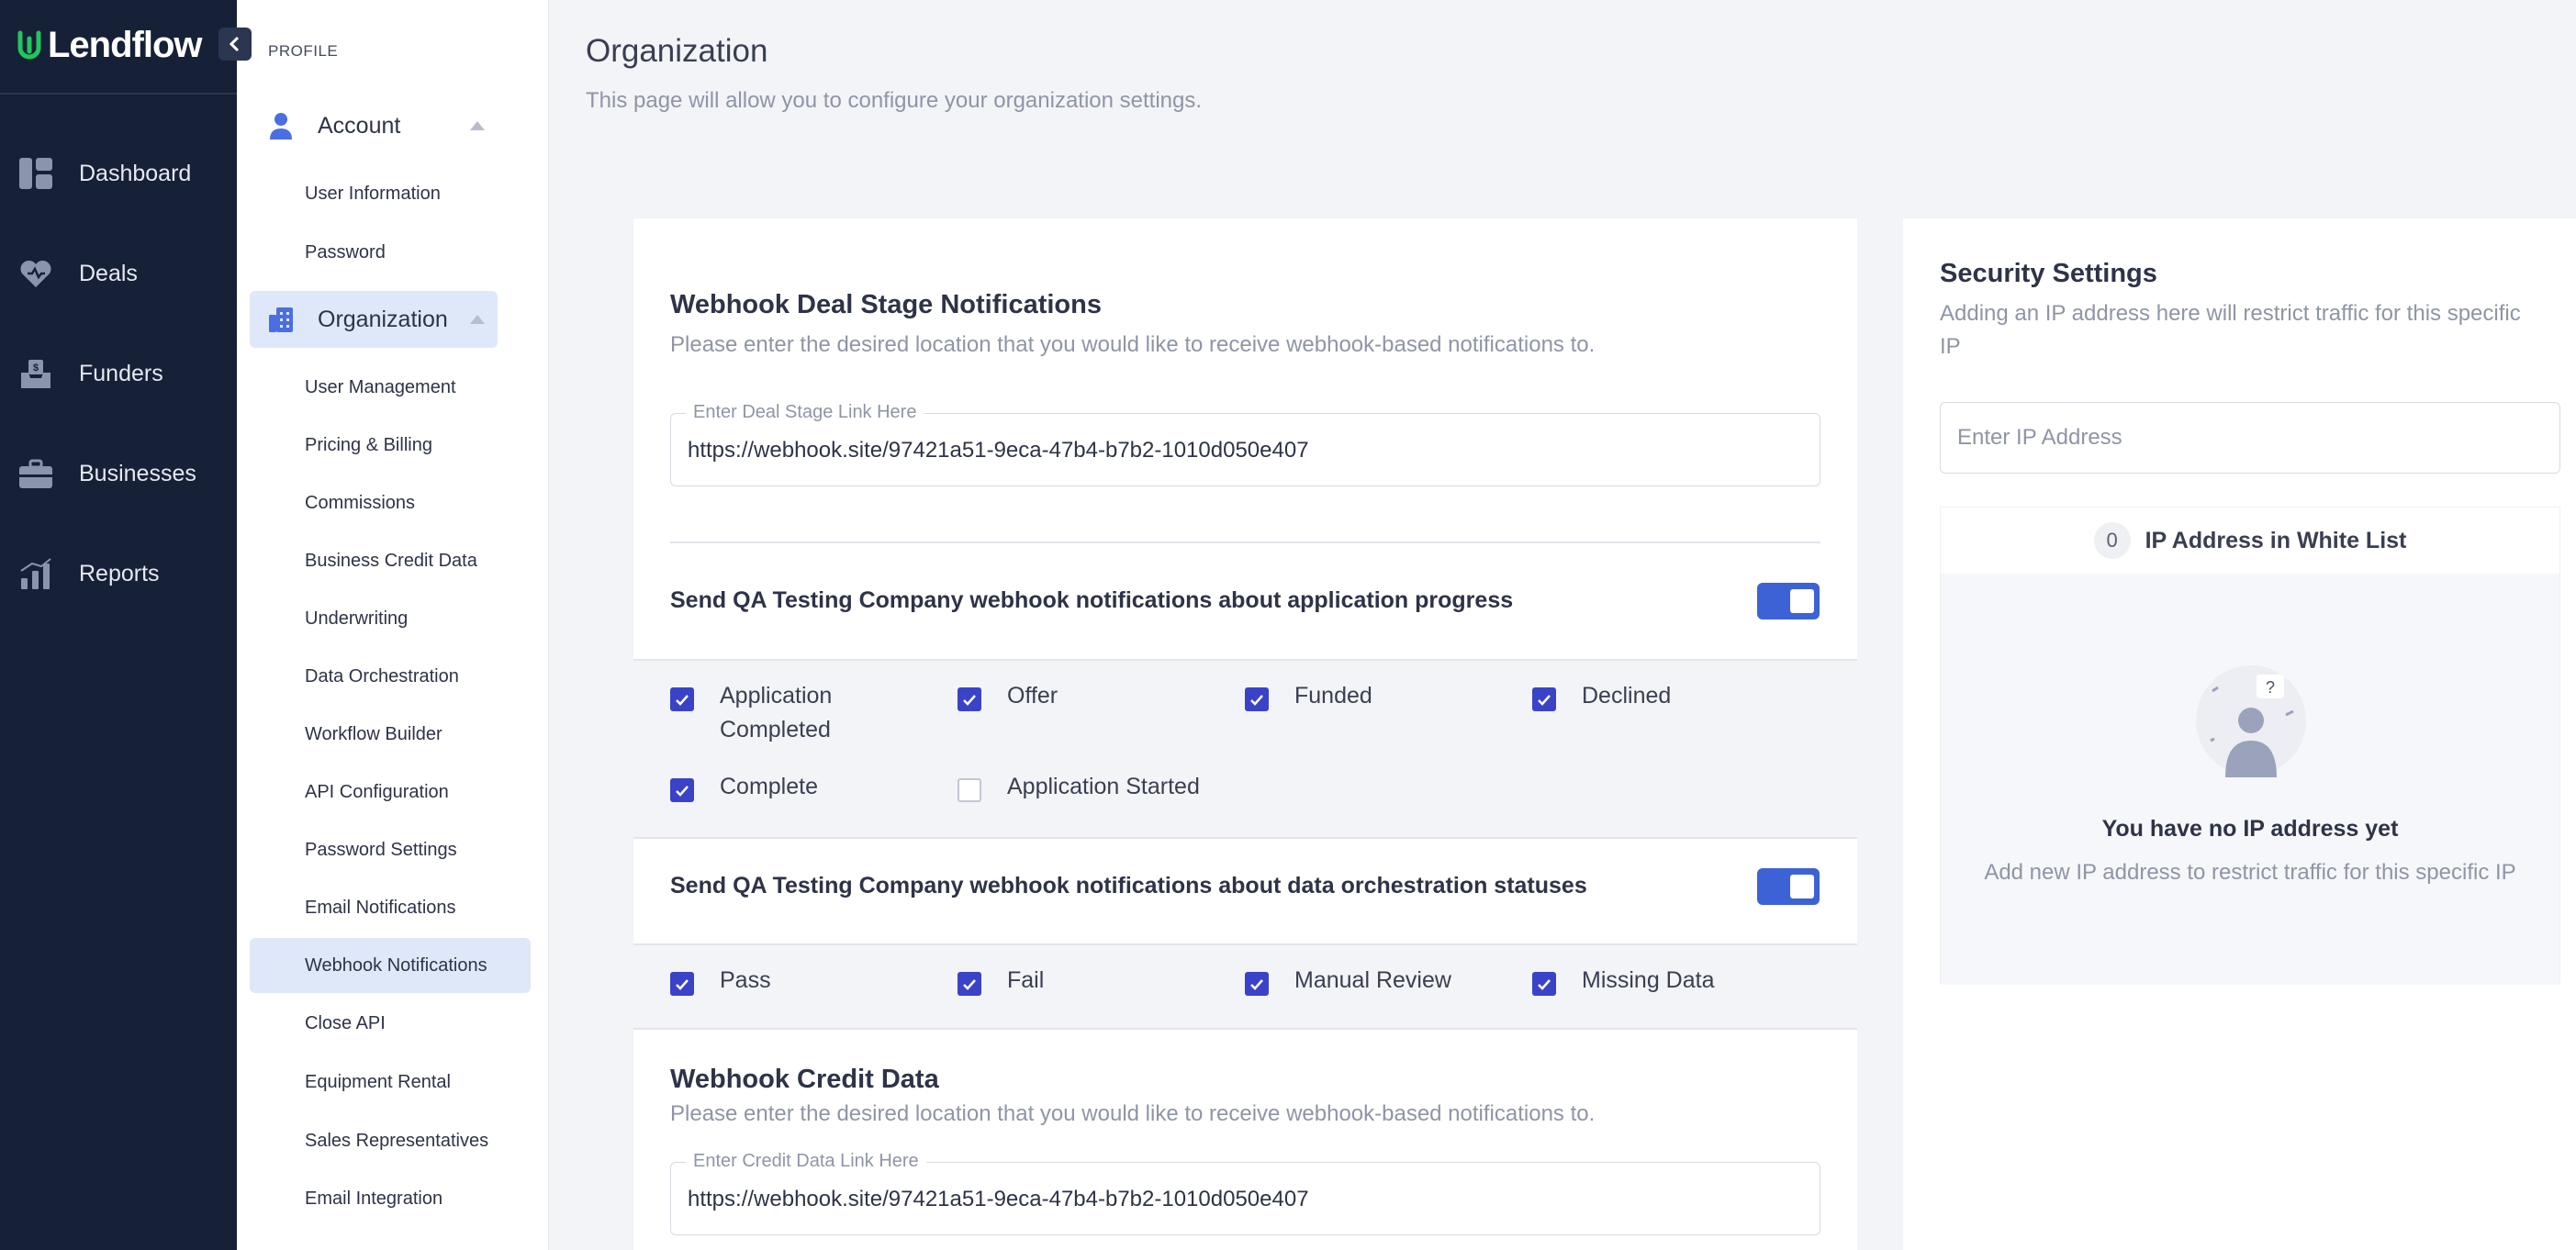 This screenshot has height=1250, width=2576. What do you see at coordinates (137, 473) in the screenshot?
I see `nav-label: Businesses` at bounding box center [137, 473].